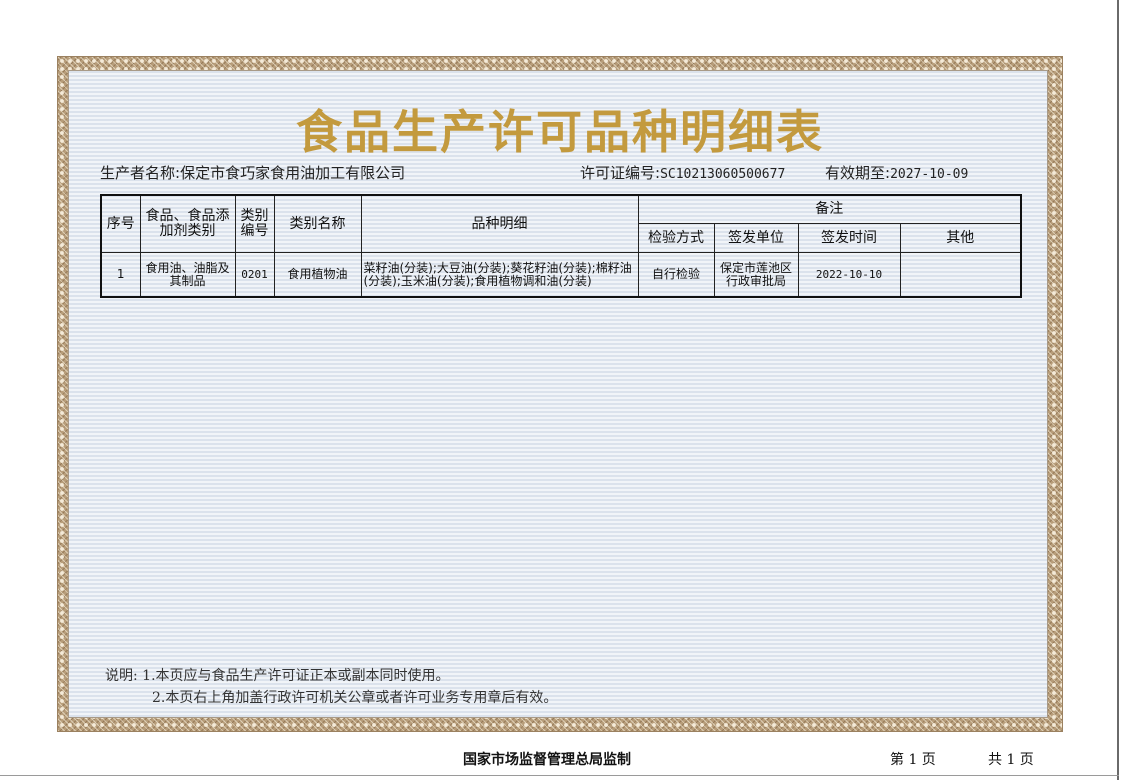 The image size is (1122, 780). Describe the element at coordinates (960, 275) in the screenshot. I see `cell-other` at that location.